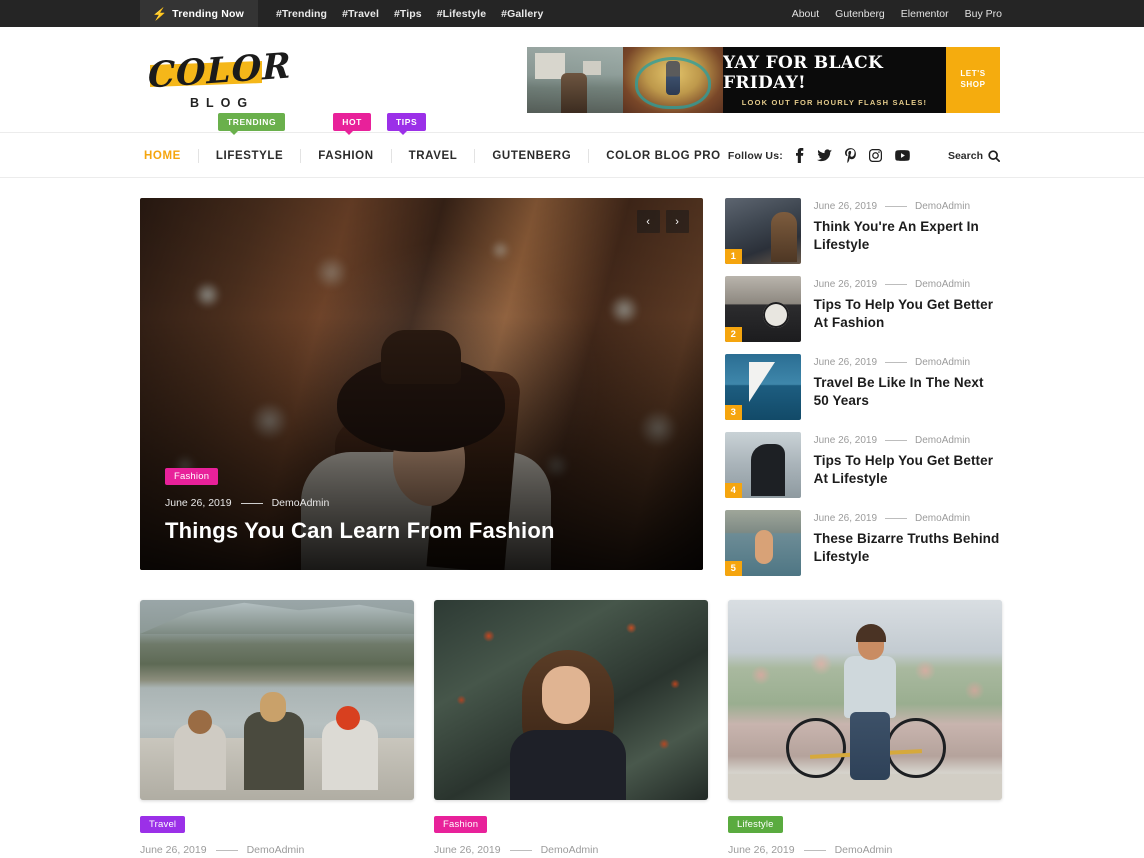 Image resolution: width=1144 pixels, height=858 pixels. What do you see at coordinates (532, 155) in the screenshot?
I see `nav-item-gutenberg: GUTENBERG` at bounding box center [532, 155].